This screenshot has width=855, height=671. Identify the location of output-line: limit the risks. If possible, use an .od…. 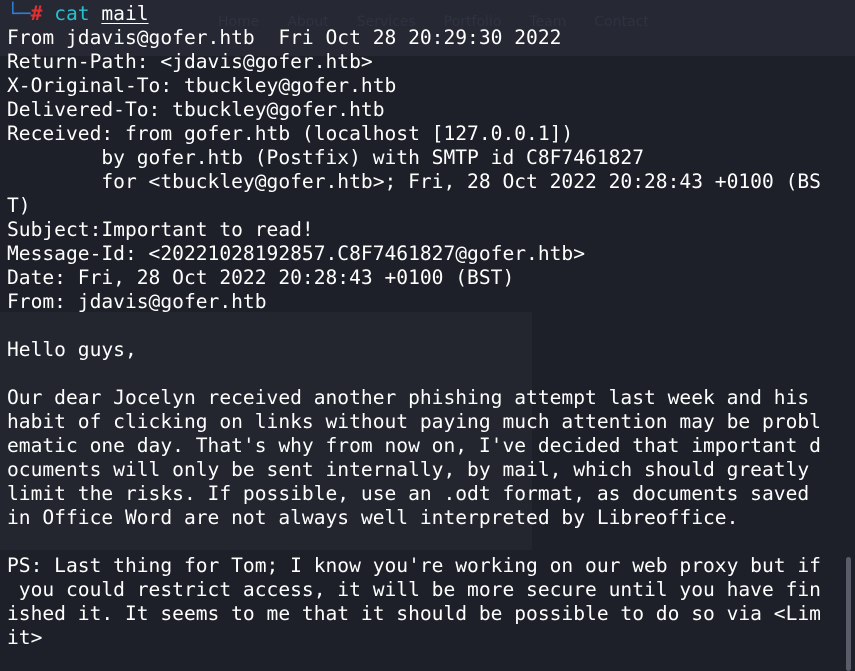
(408, 493).